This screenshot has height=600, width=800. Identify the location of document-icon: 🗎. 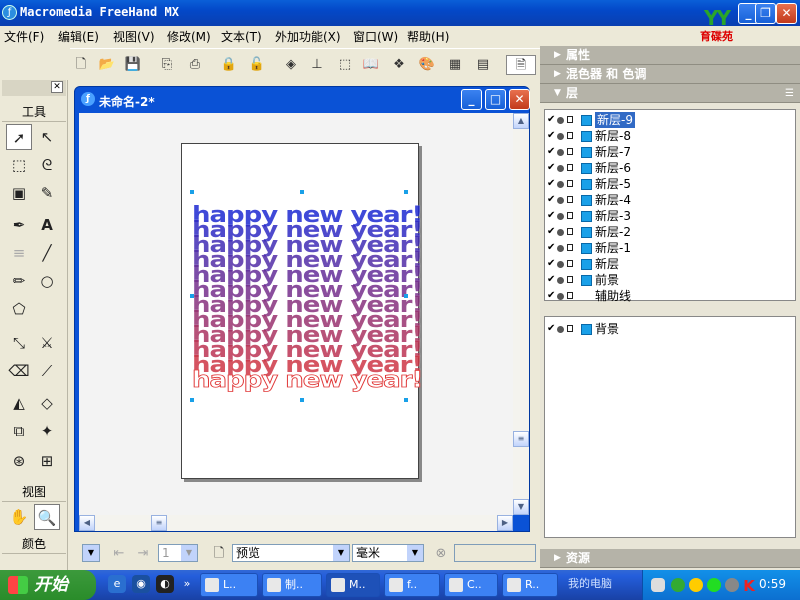
(521, 65).